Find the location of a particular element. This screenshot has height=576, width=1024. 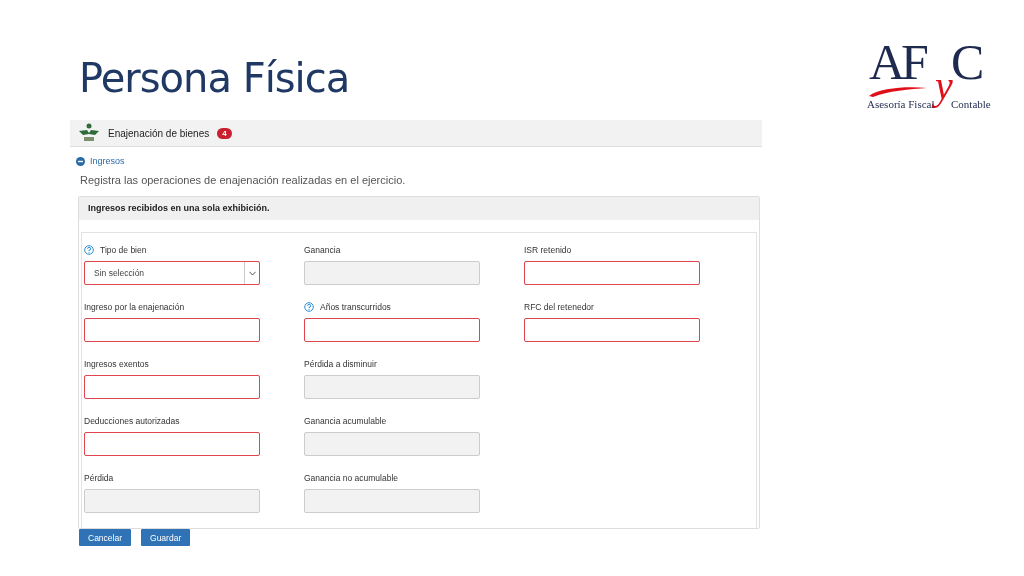

field-label: RFC del retenedor is located at coordinates (559, 306).